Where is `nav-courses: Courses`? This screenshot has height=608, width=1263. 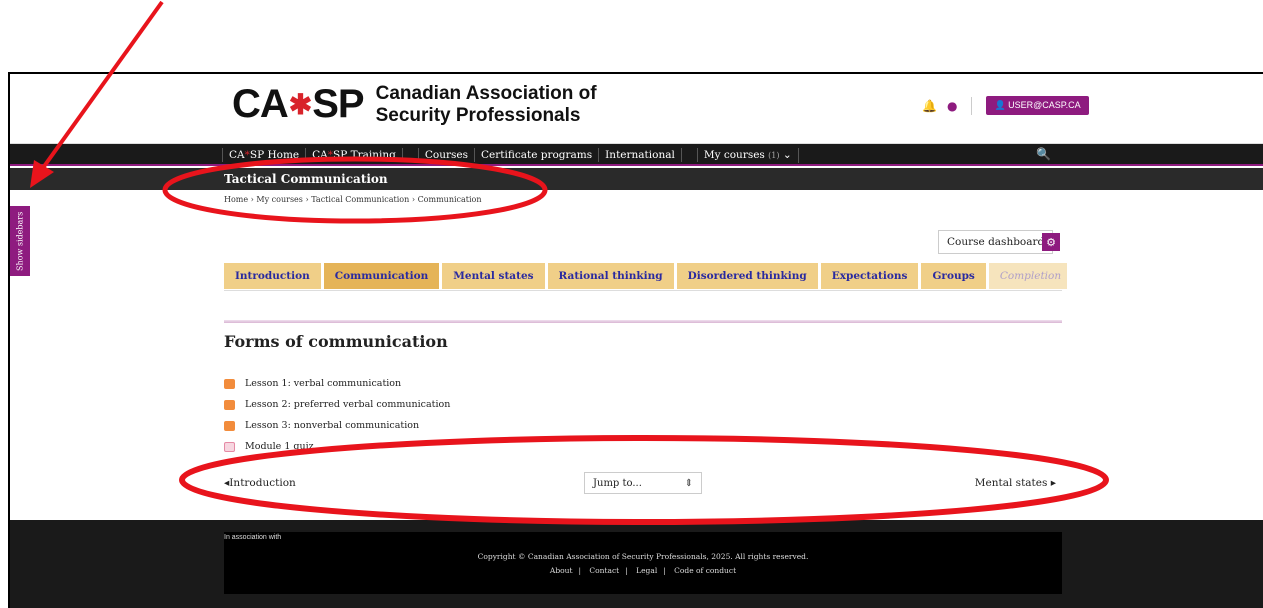 nav-courses: Courses is located at coordinates (447, 155).